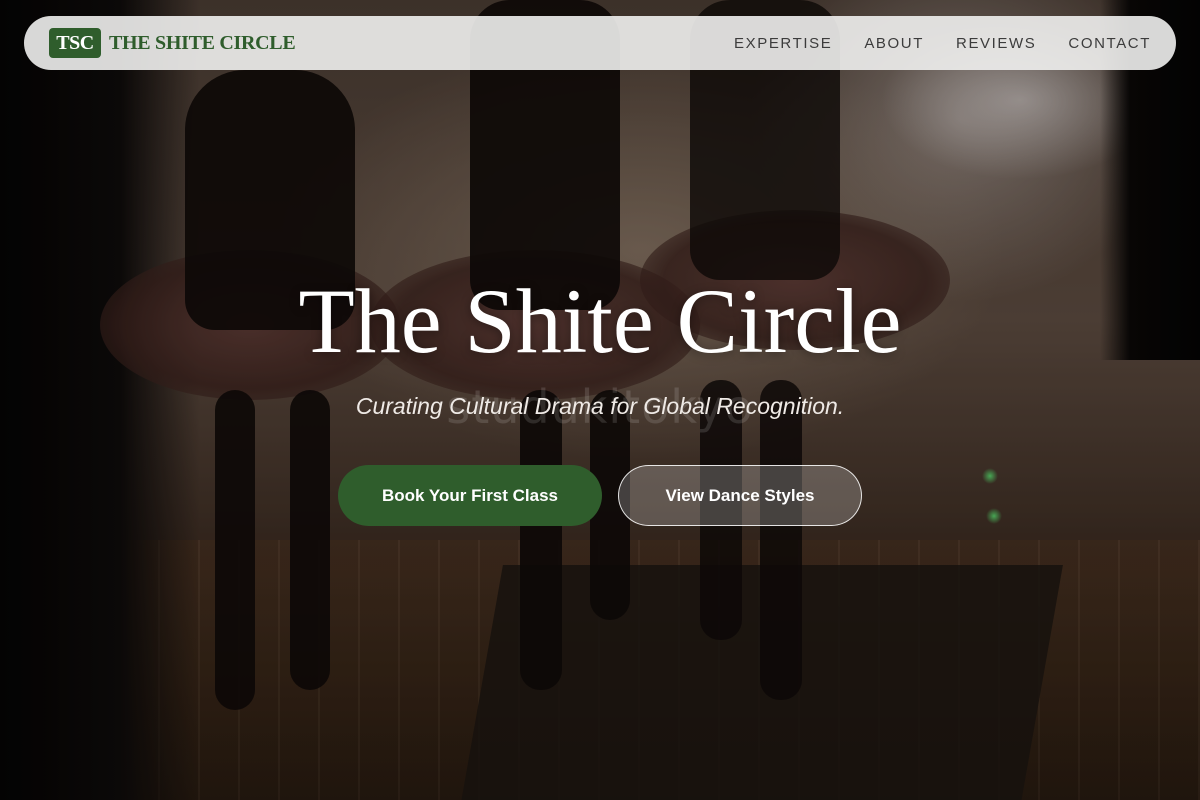 This screenshot has height=800, width=1200. What do you see at coordinates (942, 43) in the screenshot?
I see `nav-links: EXPERTISE ABOUT REVIEWS CONTACT` at bounding box center [942, 43].